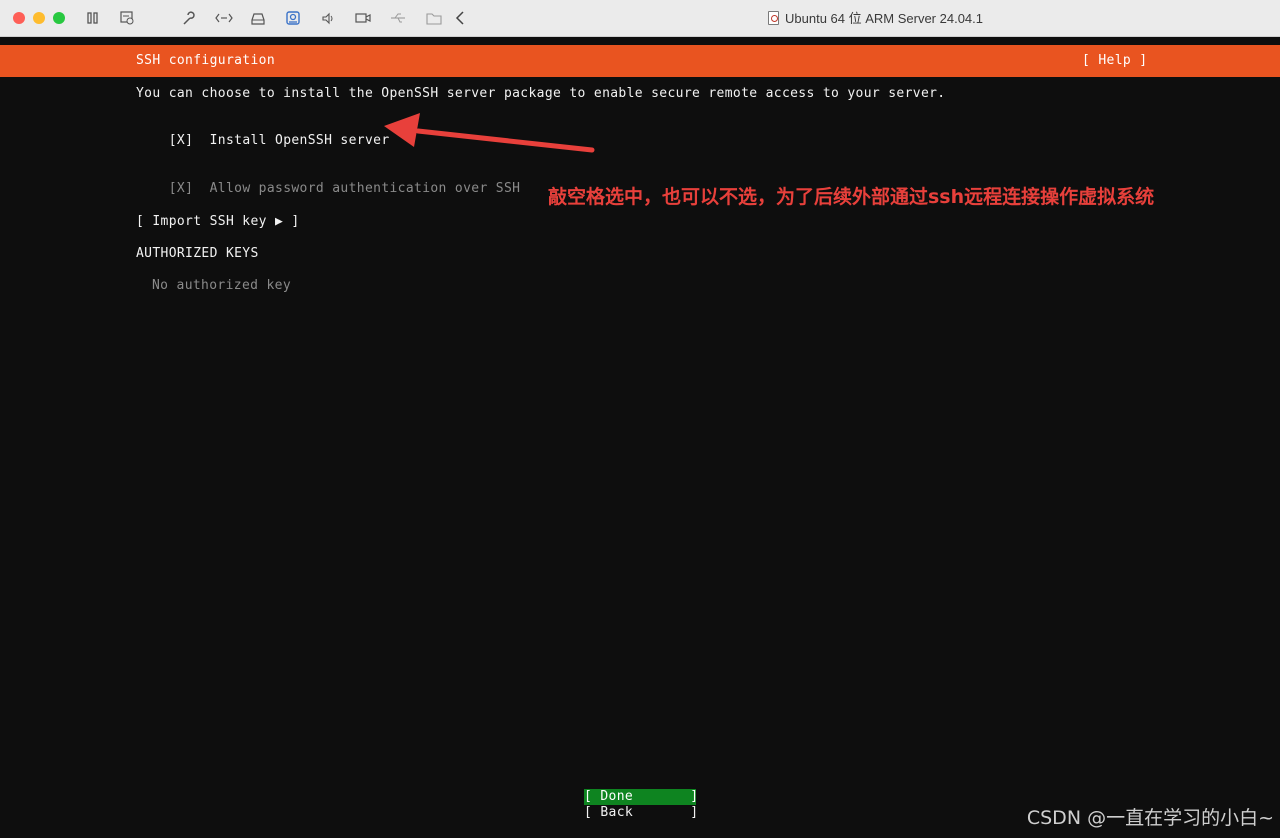 The image size is (1280, 838). Describe the element at coordinates (1150, 818) in the screenshot. I see `watermark: CSDN @一直在学习的小白~` at that location.